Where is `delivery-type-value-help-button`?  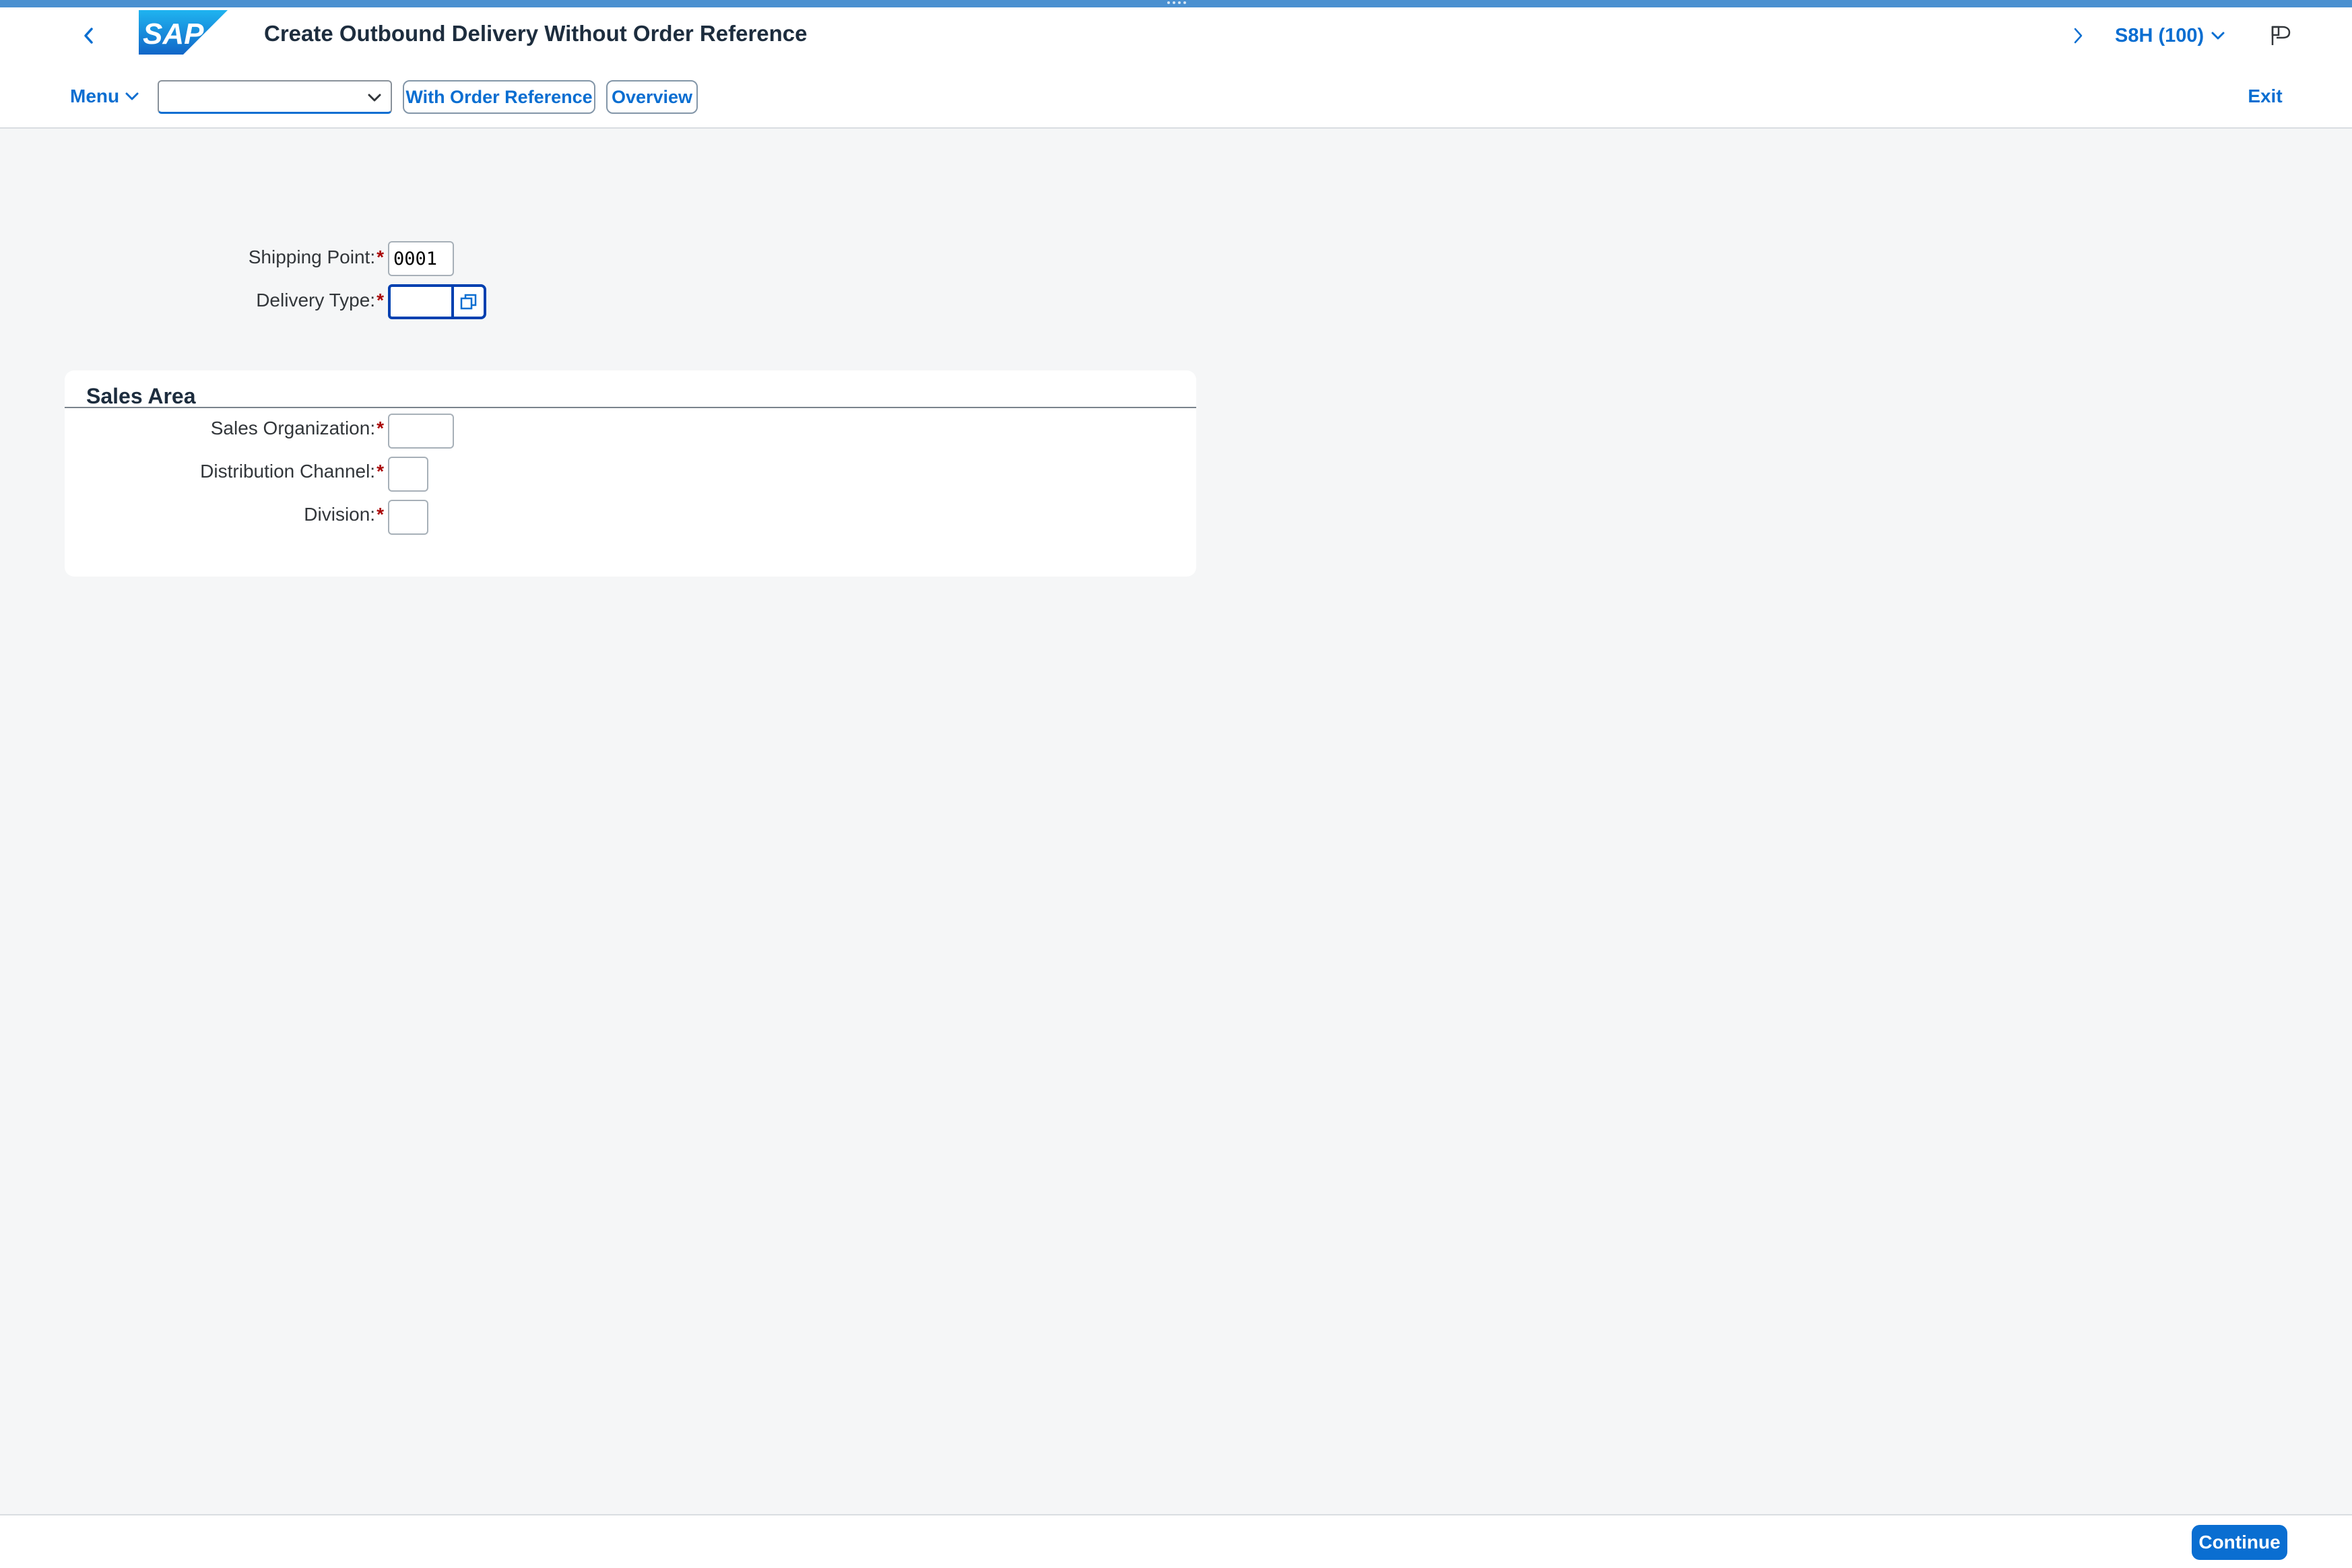
delivery-type-value-help-button is located at coordinates (470, 301).